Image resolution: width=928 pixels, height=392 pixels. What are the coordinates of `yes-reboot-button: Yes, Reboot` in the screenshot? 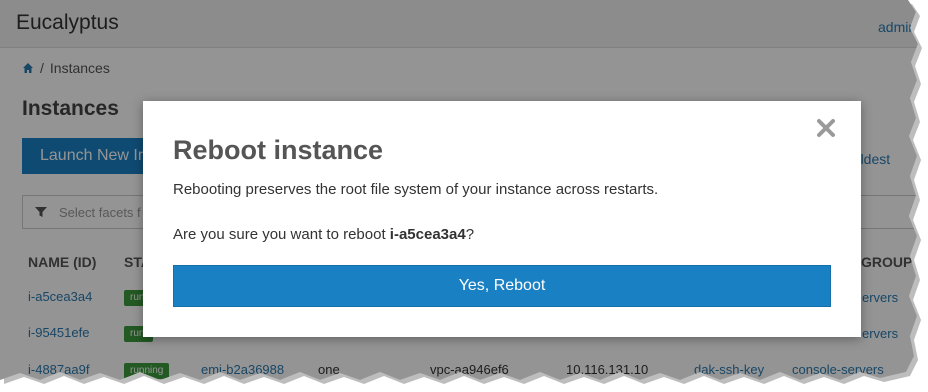 It's located at (502, 286).